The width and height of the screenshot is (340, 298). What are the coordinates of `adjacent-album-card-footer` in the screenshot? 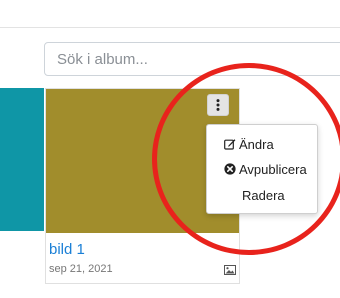 It's located at (22, 257).